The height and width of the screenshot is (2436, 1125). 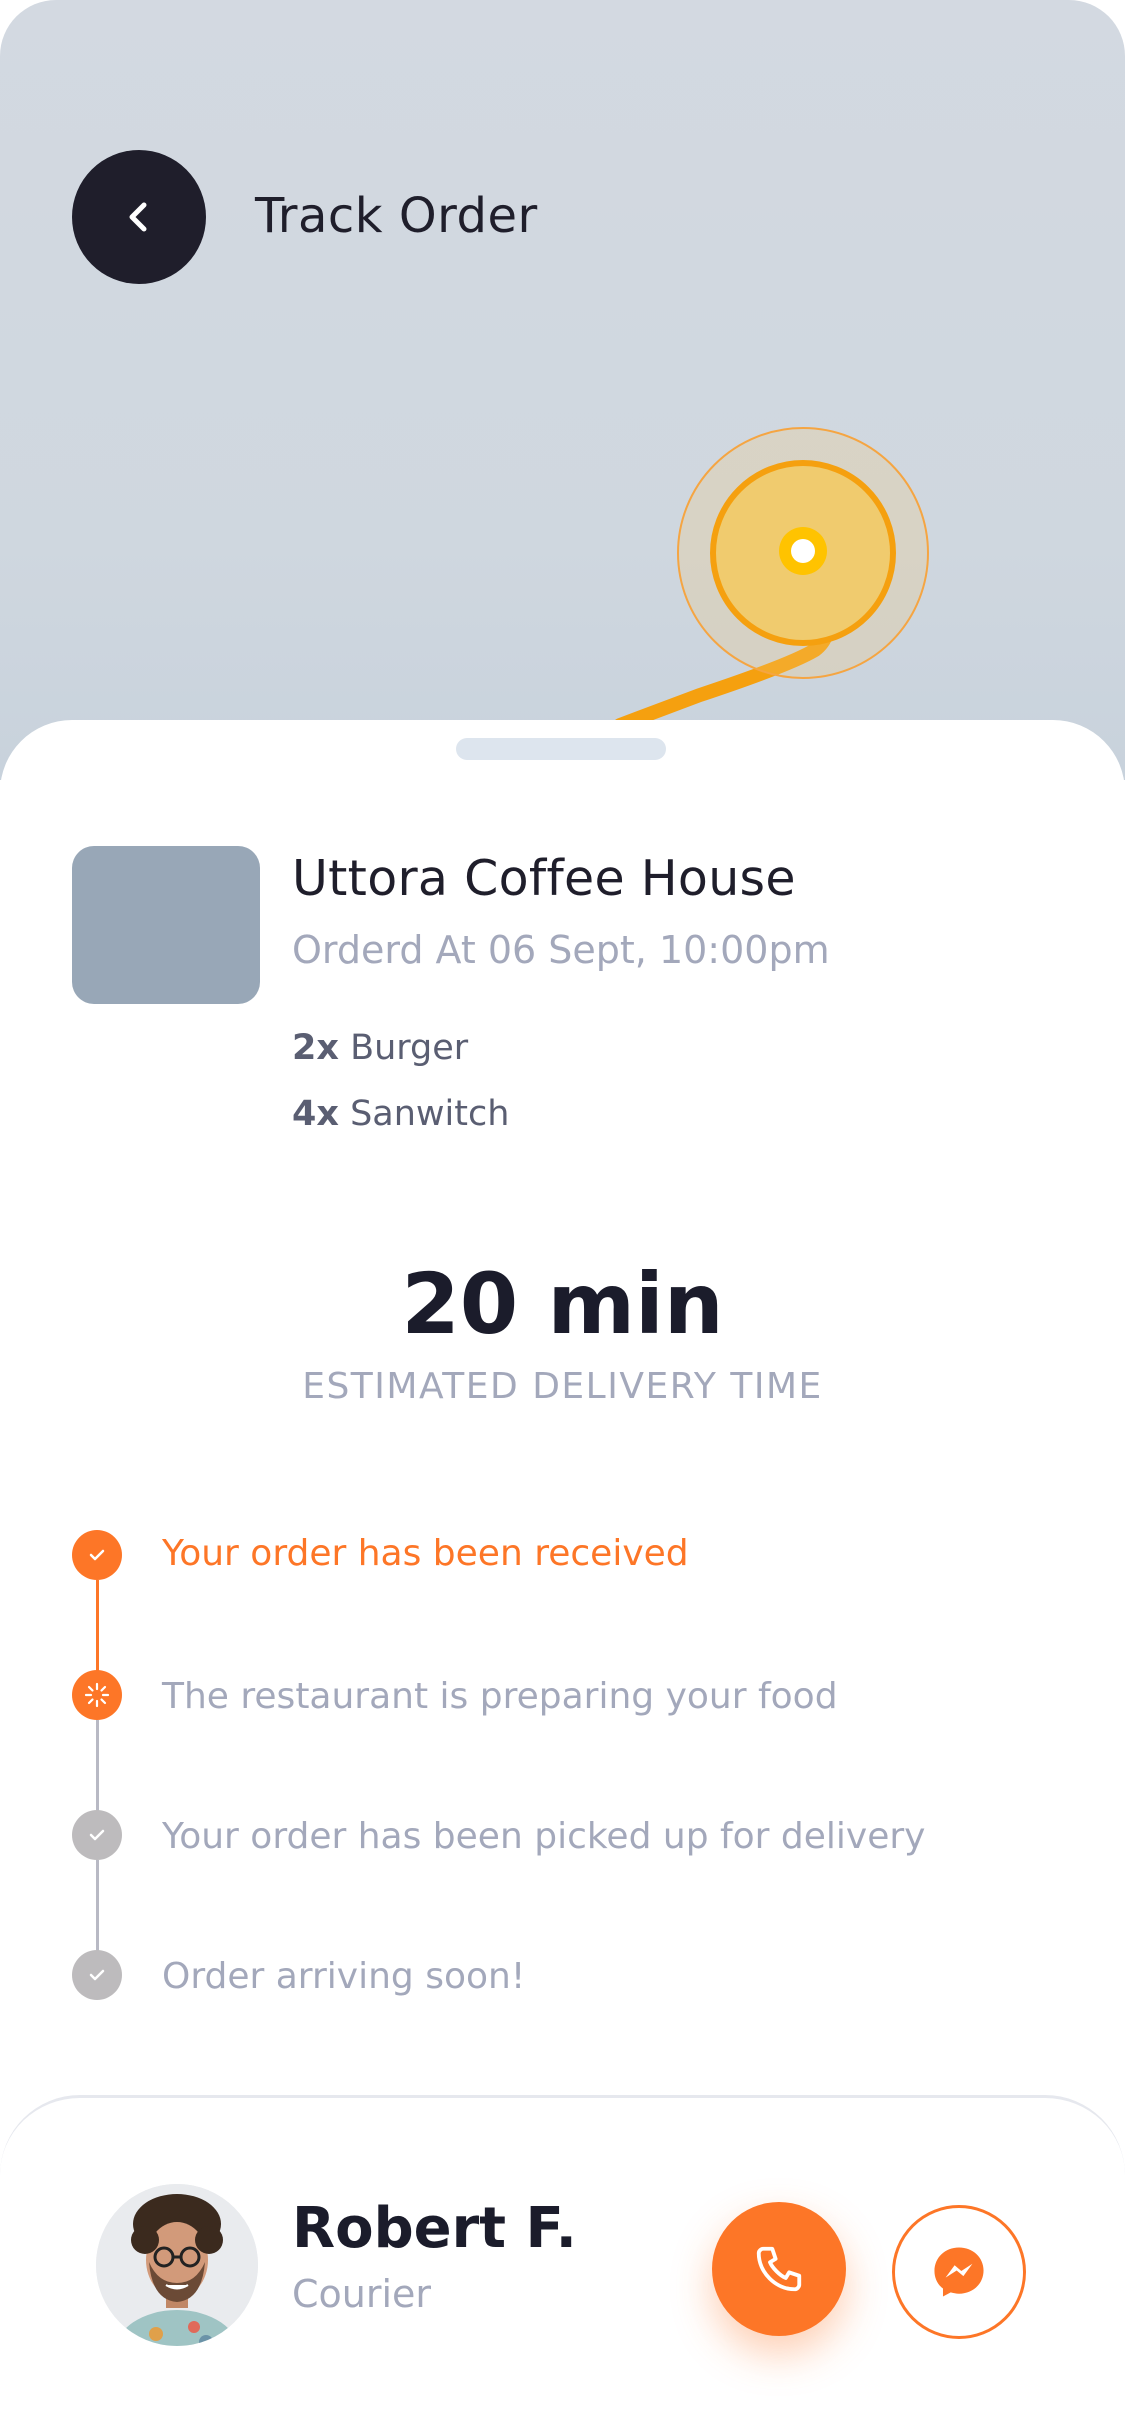 I want to click on call-courier-button, so click(x=779, y=2269).